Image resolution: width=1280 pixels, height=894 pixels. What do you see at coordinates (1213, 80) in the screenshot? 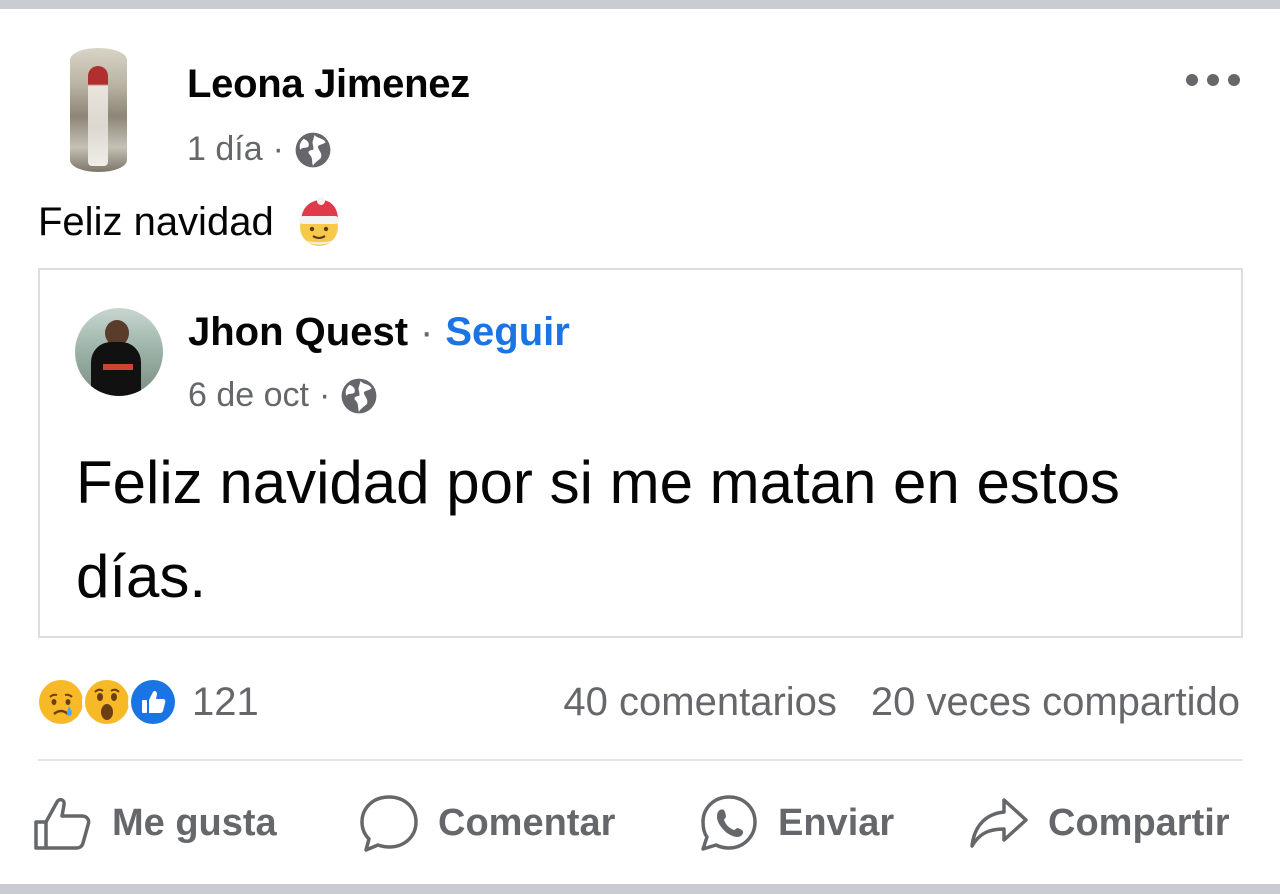
I see `more-options-icon` at bounding box center [1213, 80].